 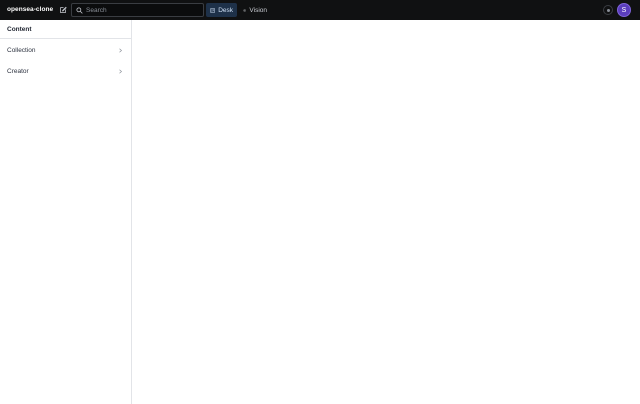 What do you see at coordinates (65, 71) in the screenshot?
I see `list-item-creator: Creator` at bounding box center [65, 71].